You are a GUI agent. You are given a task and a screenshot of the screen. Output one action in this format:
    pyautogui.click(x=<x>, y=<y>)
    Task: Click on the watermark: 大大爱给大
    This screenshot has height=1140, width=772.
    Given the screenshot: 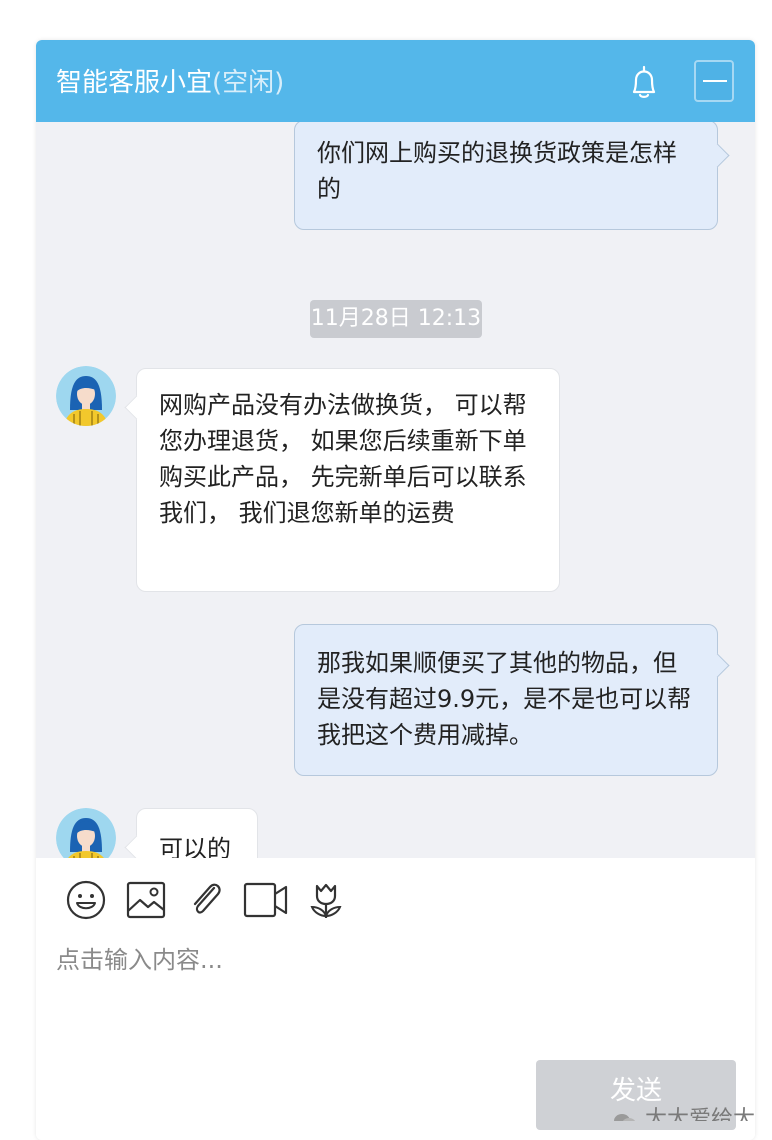 What is the action you would take?
    pyautogui.click(x=692, y=1110)
    